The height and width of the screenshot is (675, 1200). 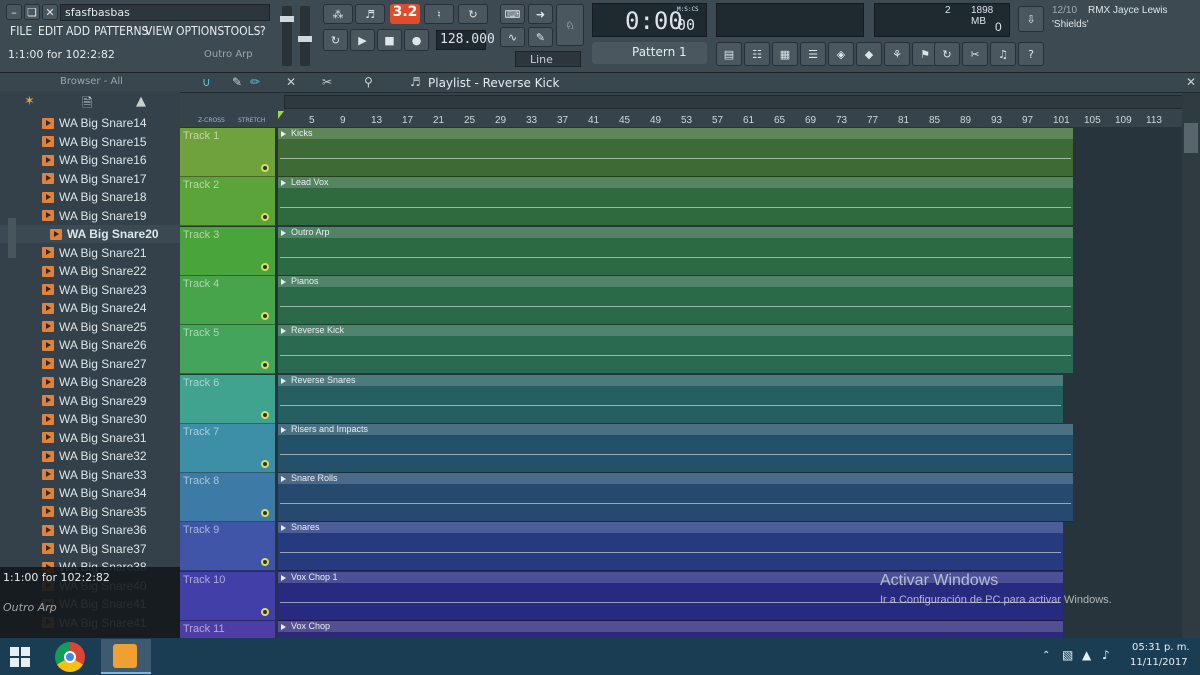 I want to click on browser-item: WA Big Snare17, so click(x=90, y=179).